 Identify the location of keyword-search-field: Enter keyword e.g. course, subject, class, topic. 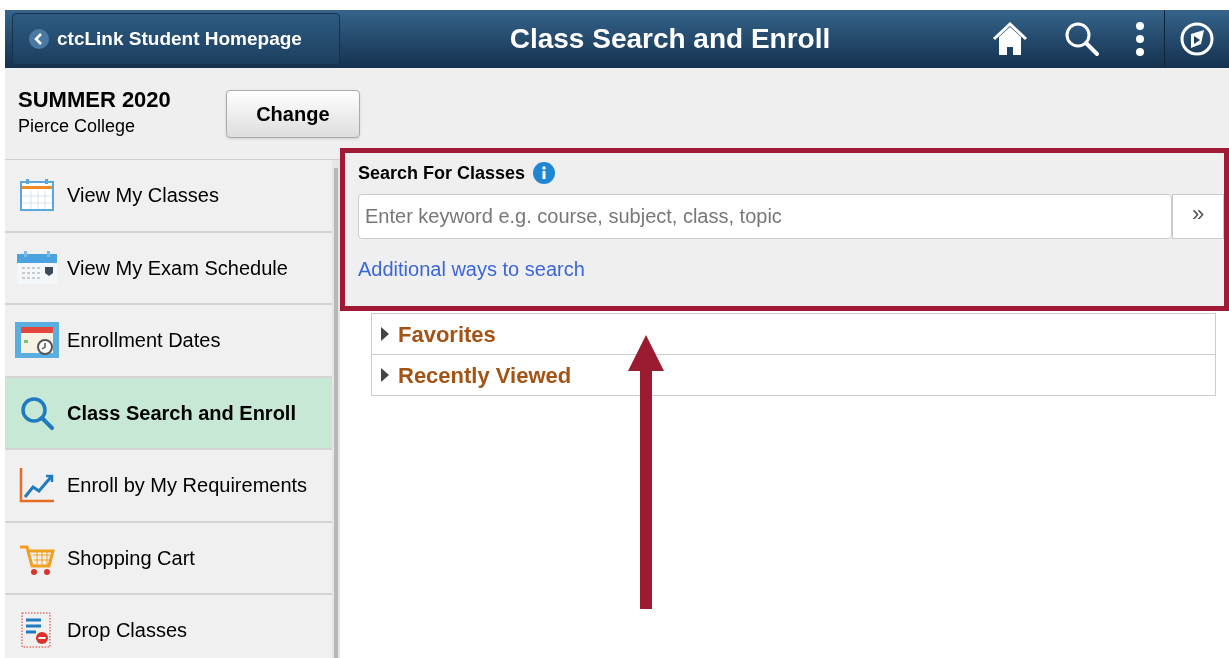
(765, 216).